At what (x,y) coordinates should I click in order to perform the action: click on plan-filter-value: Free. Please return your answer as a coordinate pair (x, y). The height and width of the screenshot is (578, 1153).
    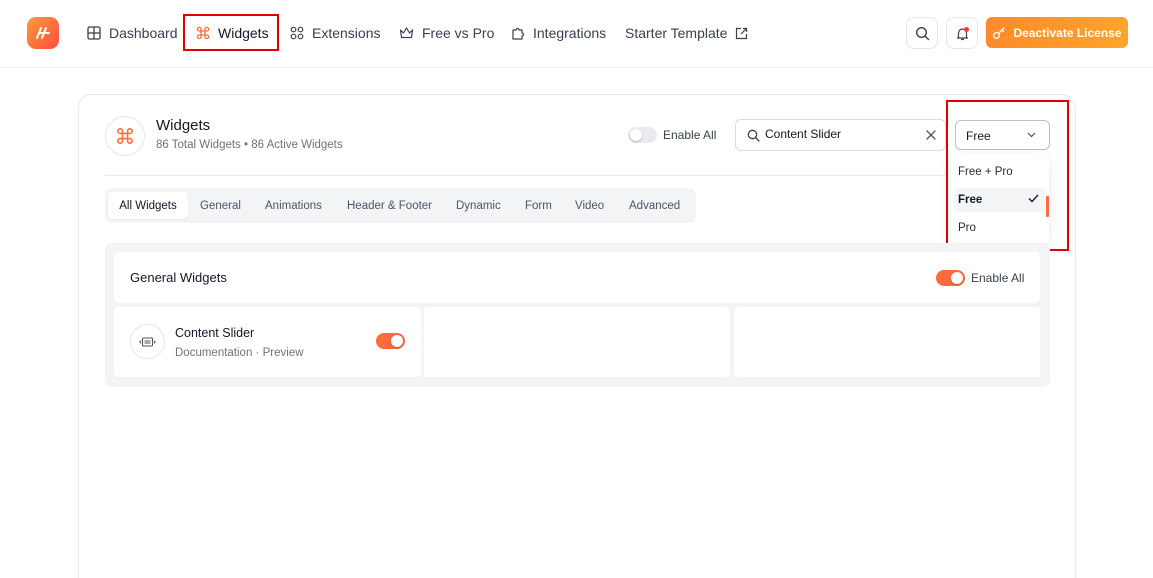
    Looking at the image, I should click on (978, 136).